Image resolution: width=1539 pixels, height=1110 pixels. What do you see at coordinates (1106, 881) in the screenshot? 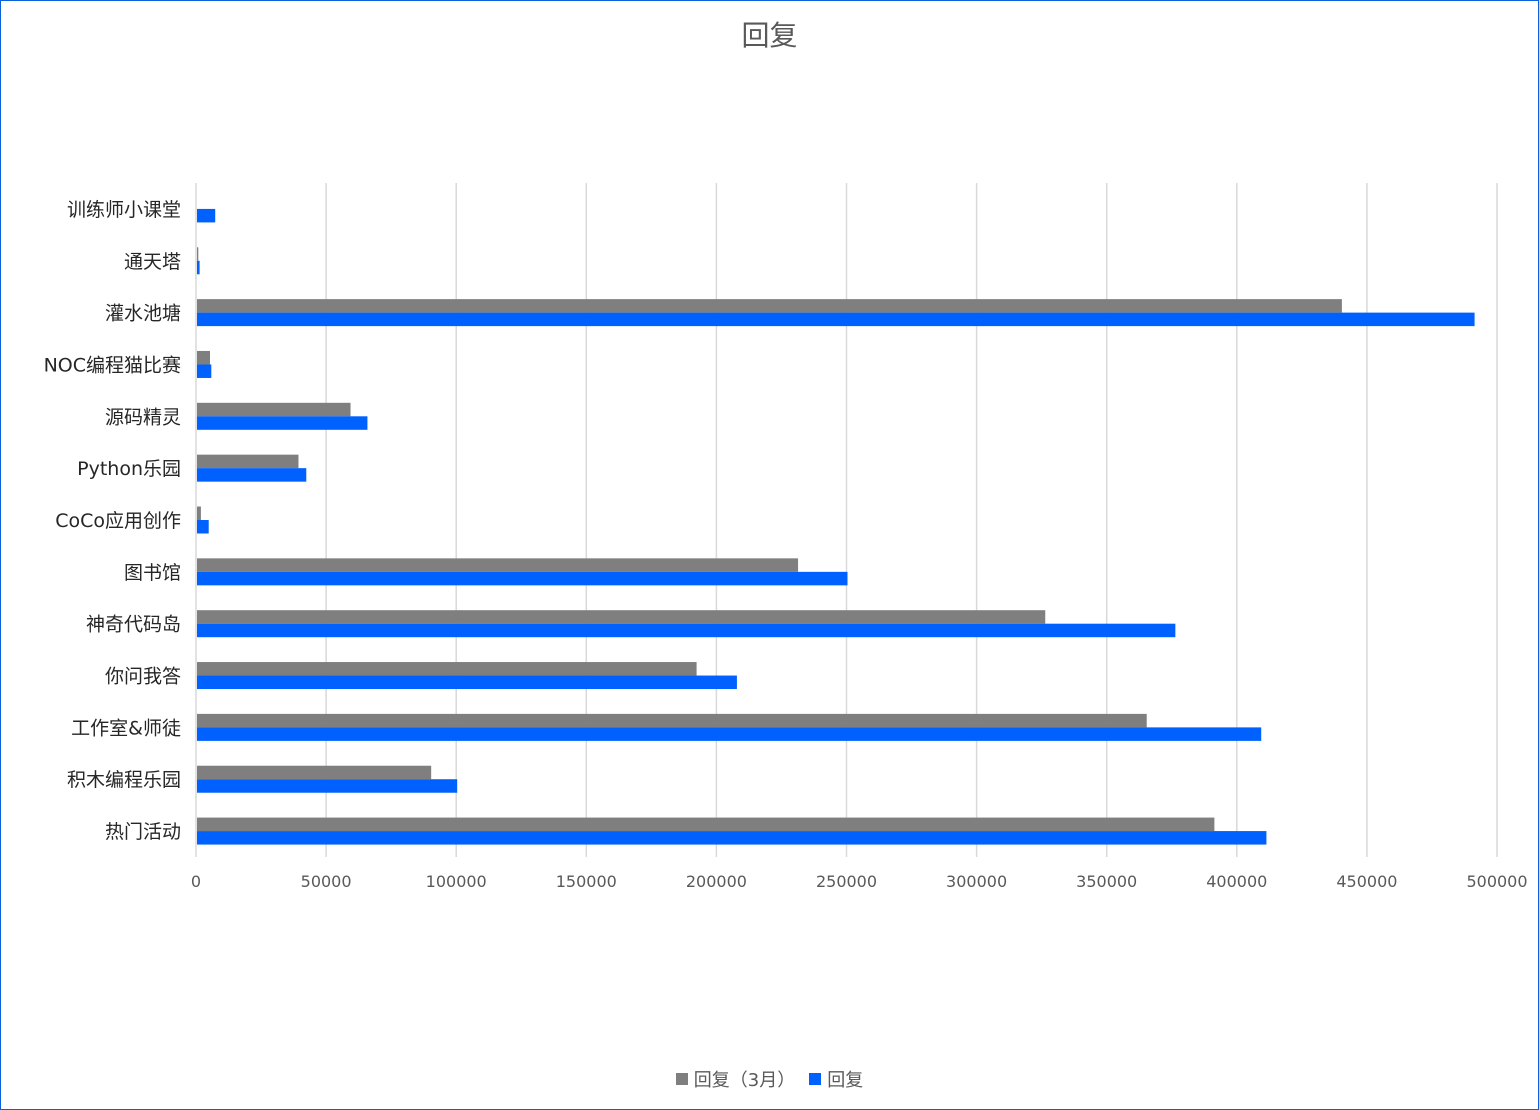
I see `x-tick-label-350000: 350000` at bounding box center [1106, 881].